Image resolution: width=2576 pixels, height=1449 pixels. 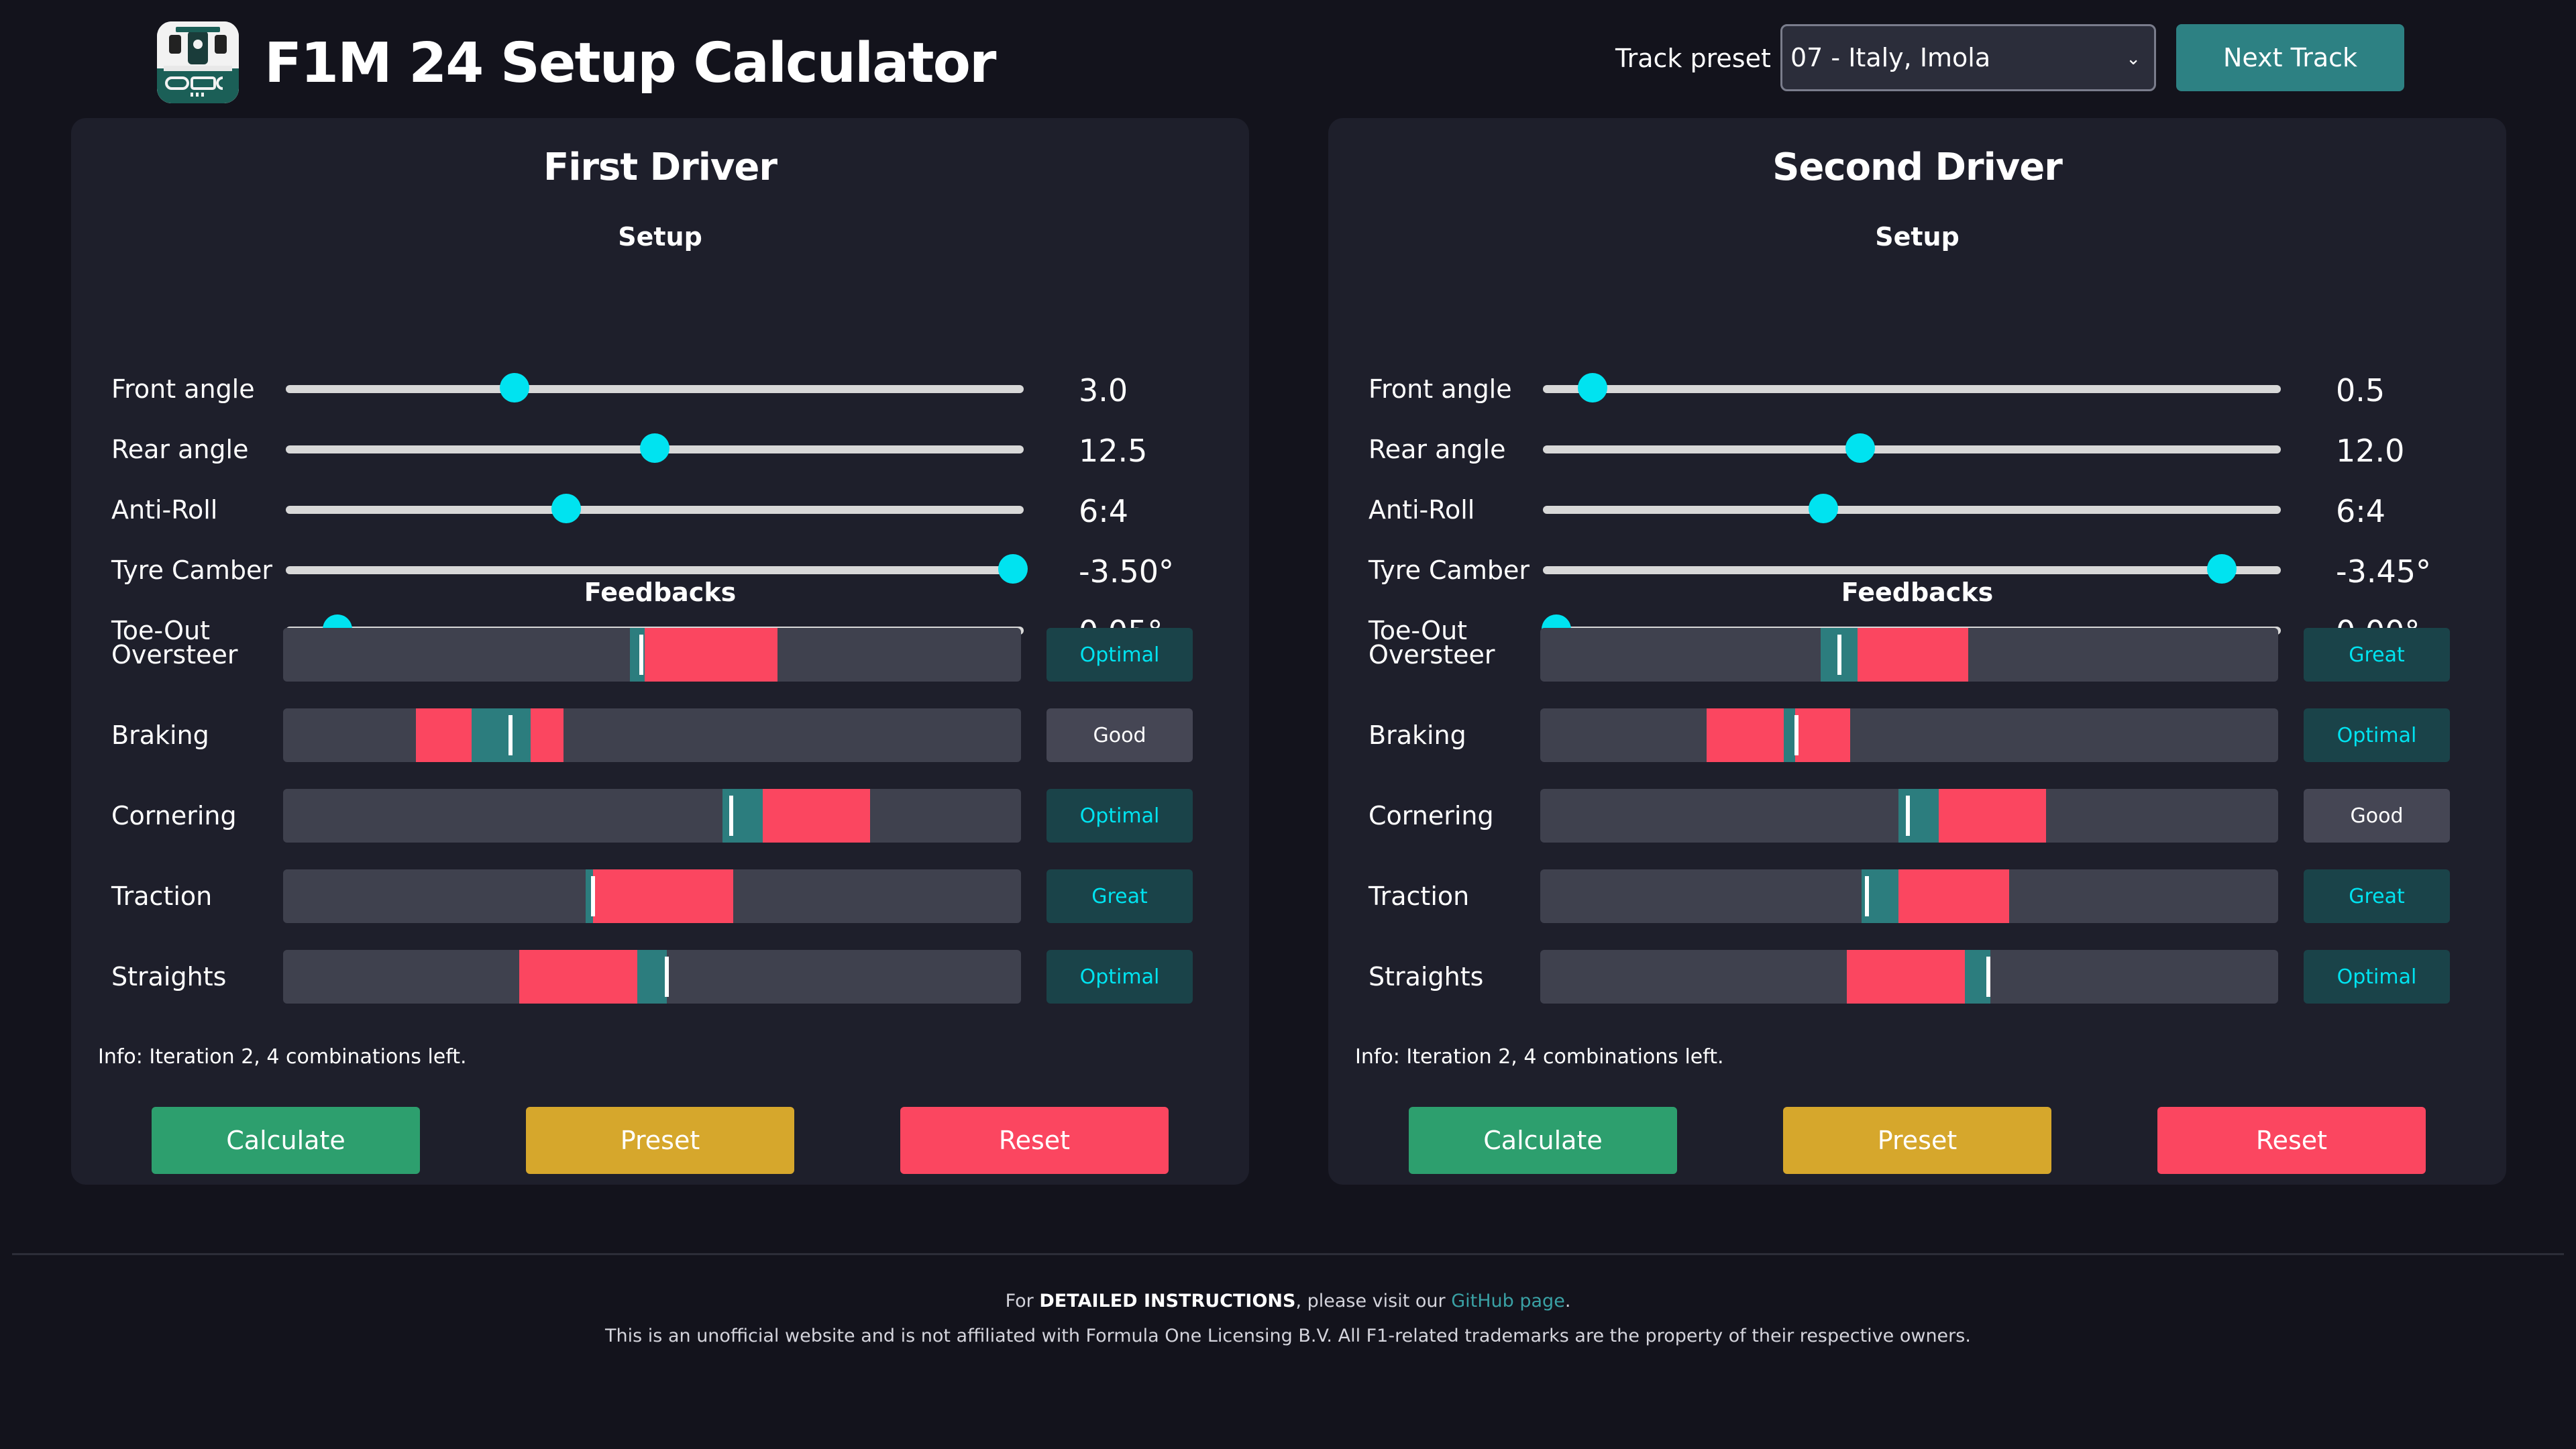 What do you see at coordinates (1953, 896) in the screenshot?
I see `traction-range-bad` at bounding box center [1953, 896].